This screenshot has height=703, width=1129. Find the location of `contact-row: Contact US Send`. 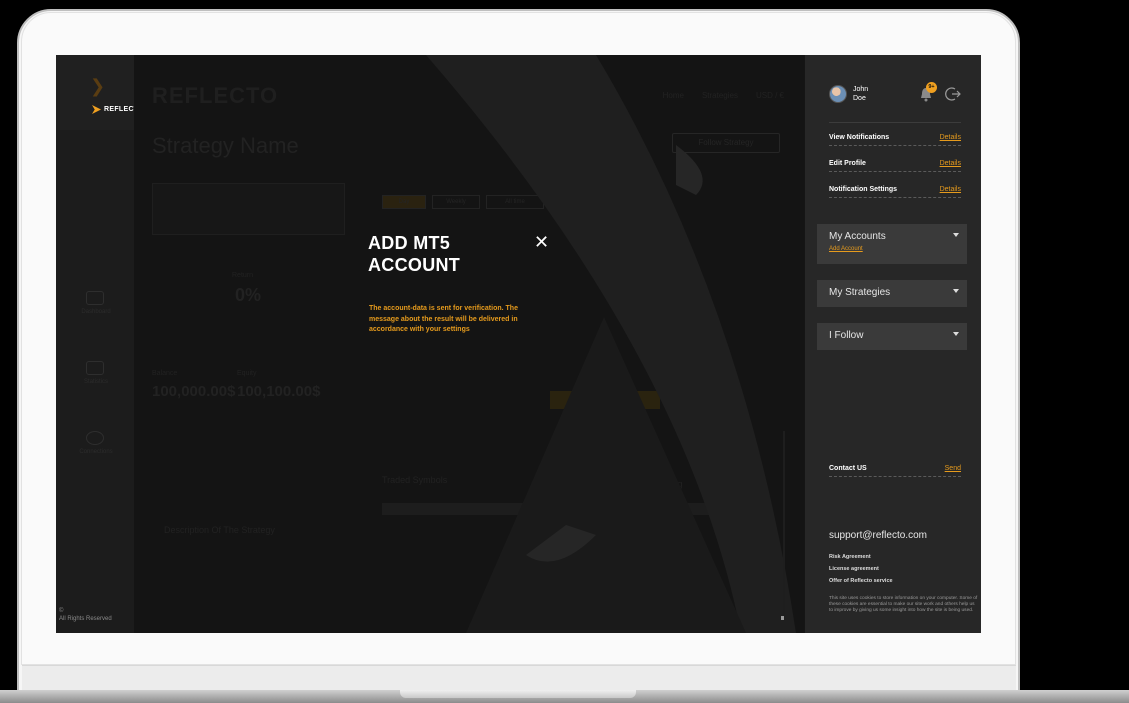

contact-row: Contact US Send is located at coordinates (895, 471).